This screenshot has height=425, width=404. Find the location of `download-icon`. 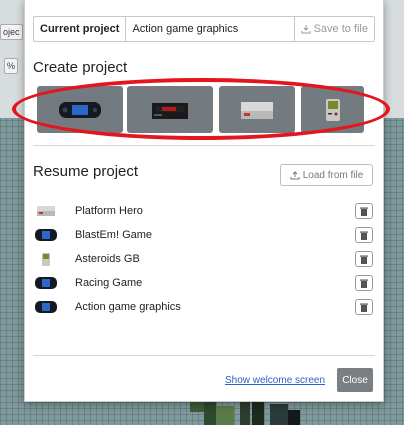

download-icon is located at coordinates (306, 29).